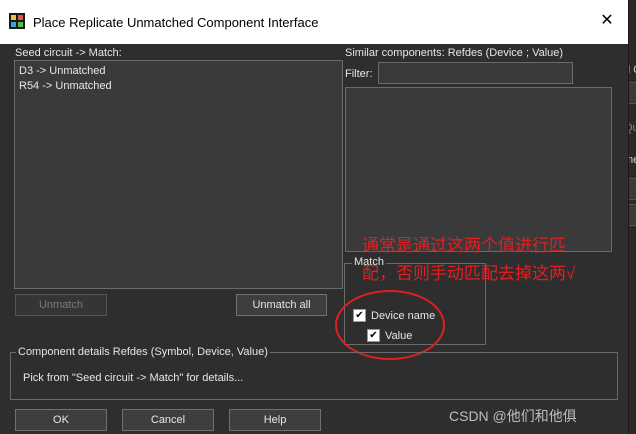  I want to click on annotation-ellipse, so click(390, 325).